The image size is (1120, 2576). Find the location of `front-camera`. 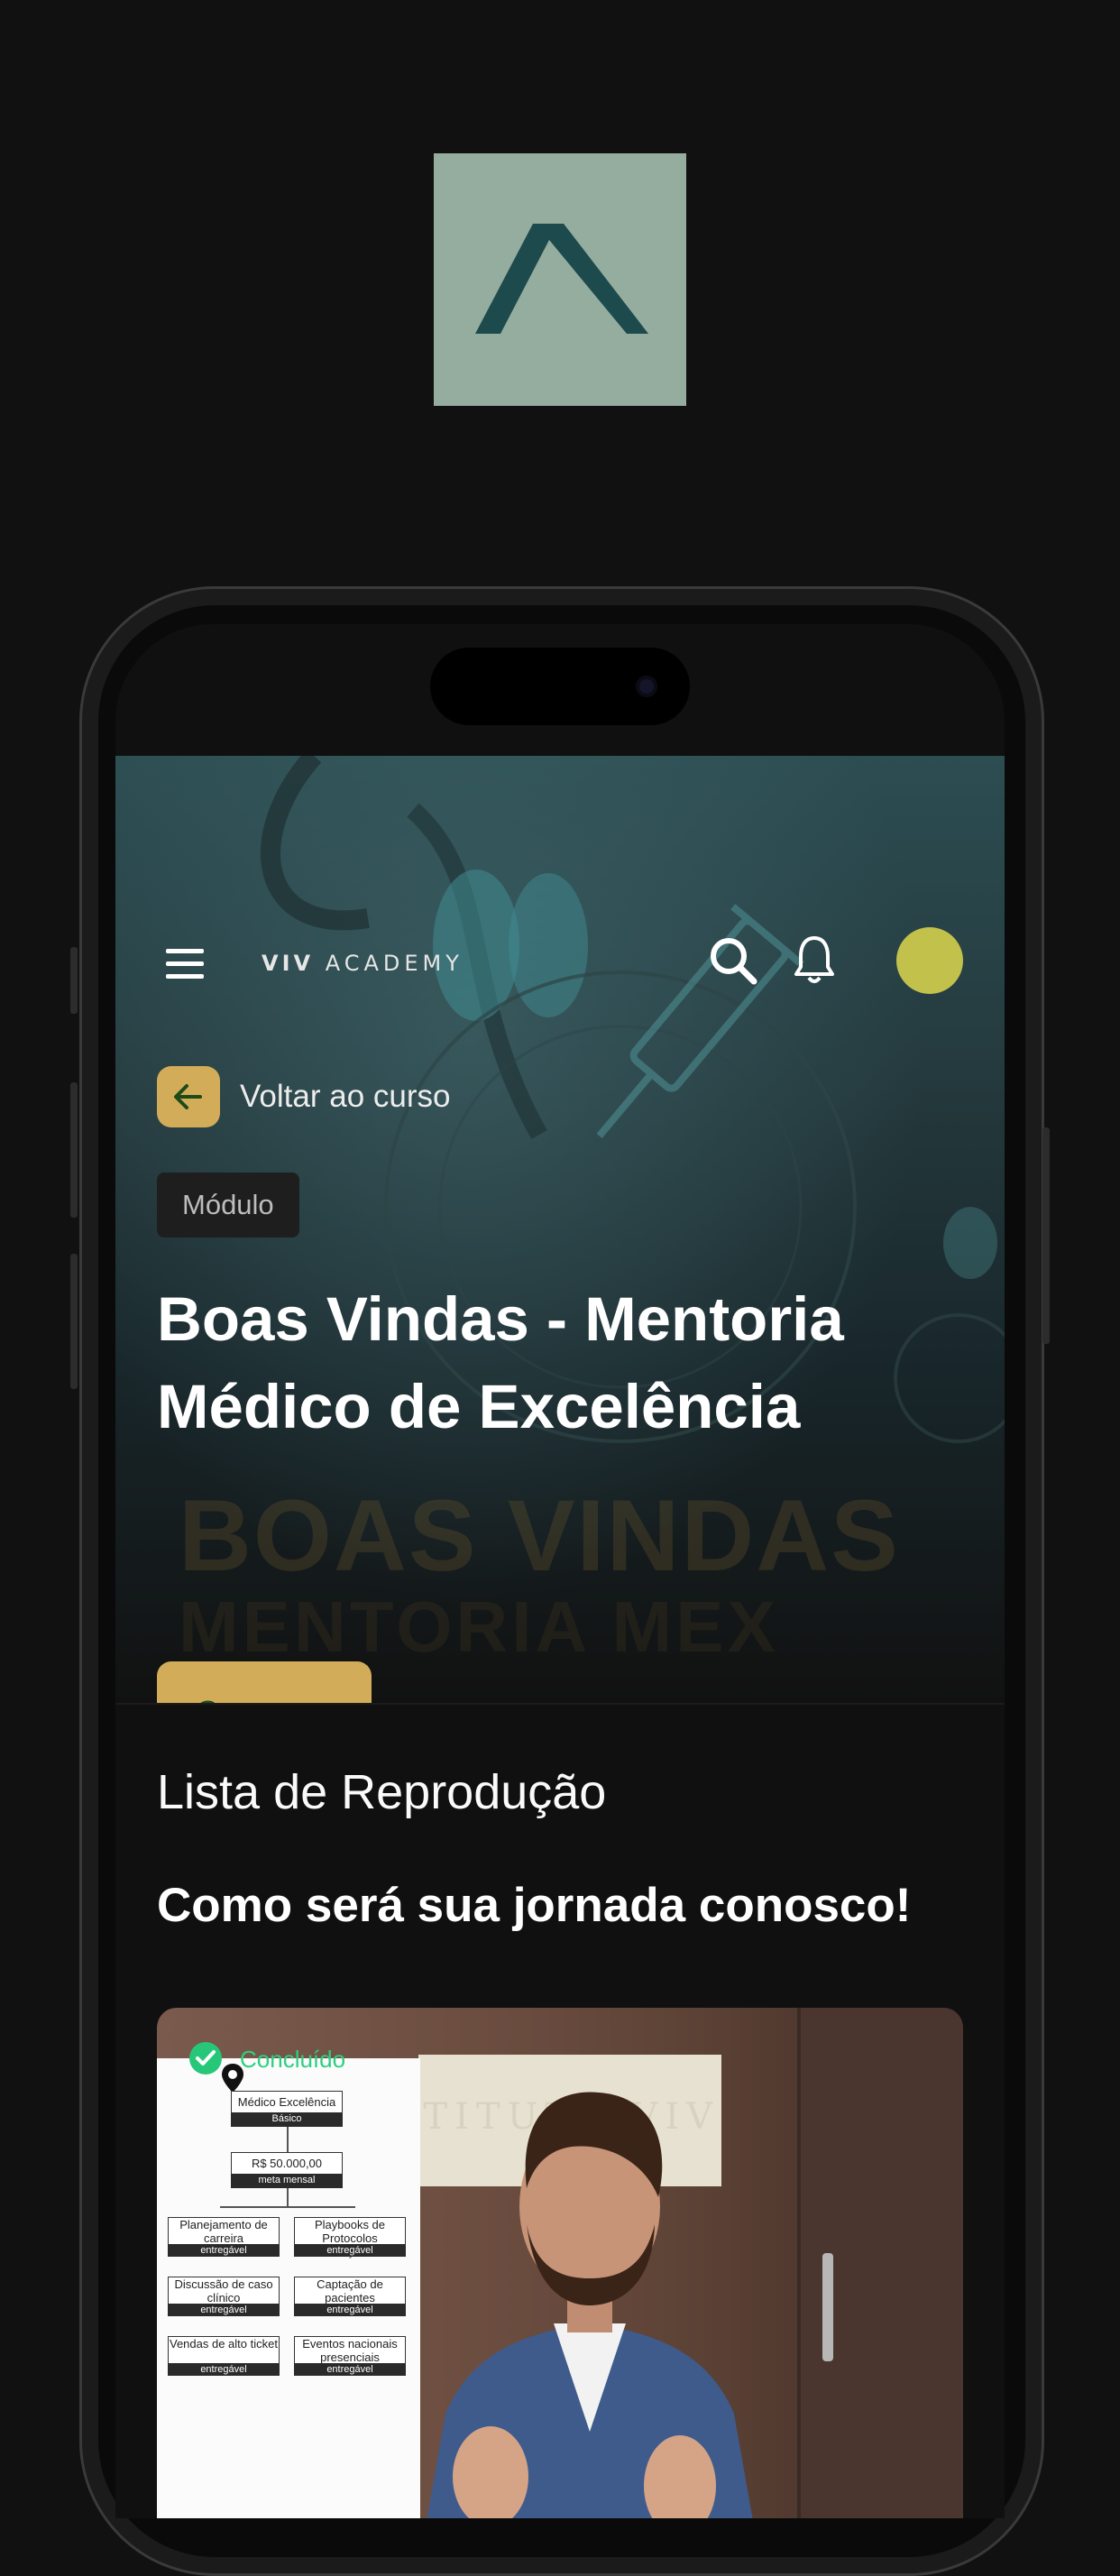

front-camera is located at coordinates (646, 687).